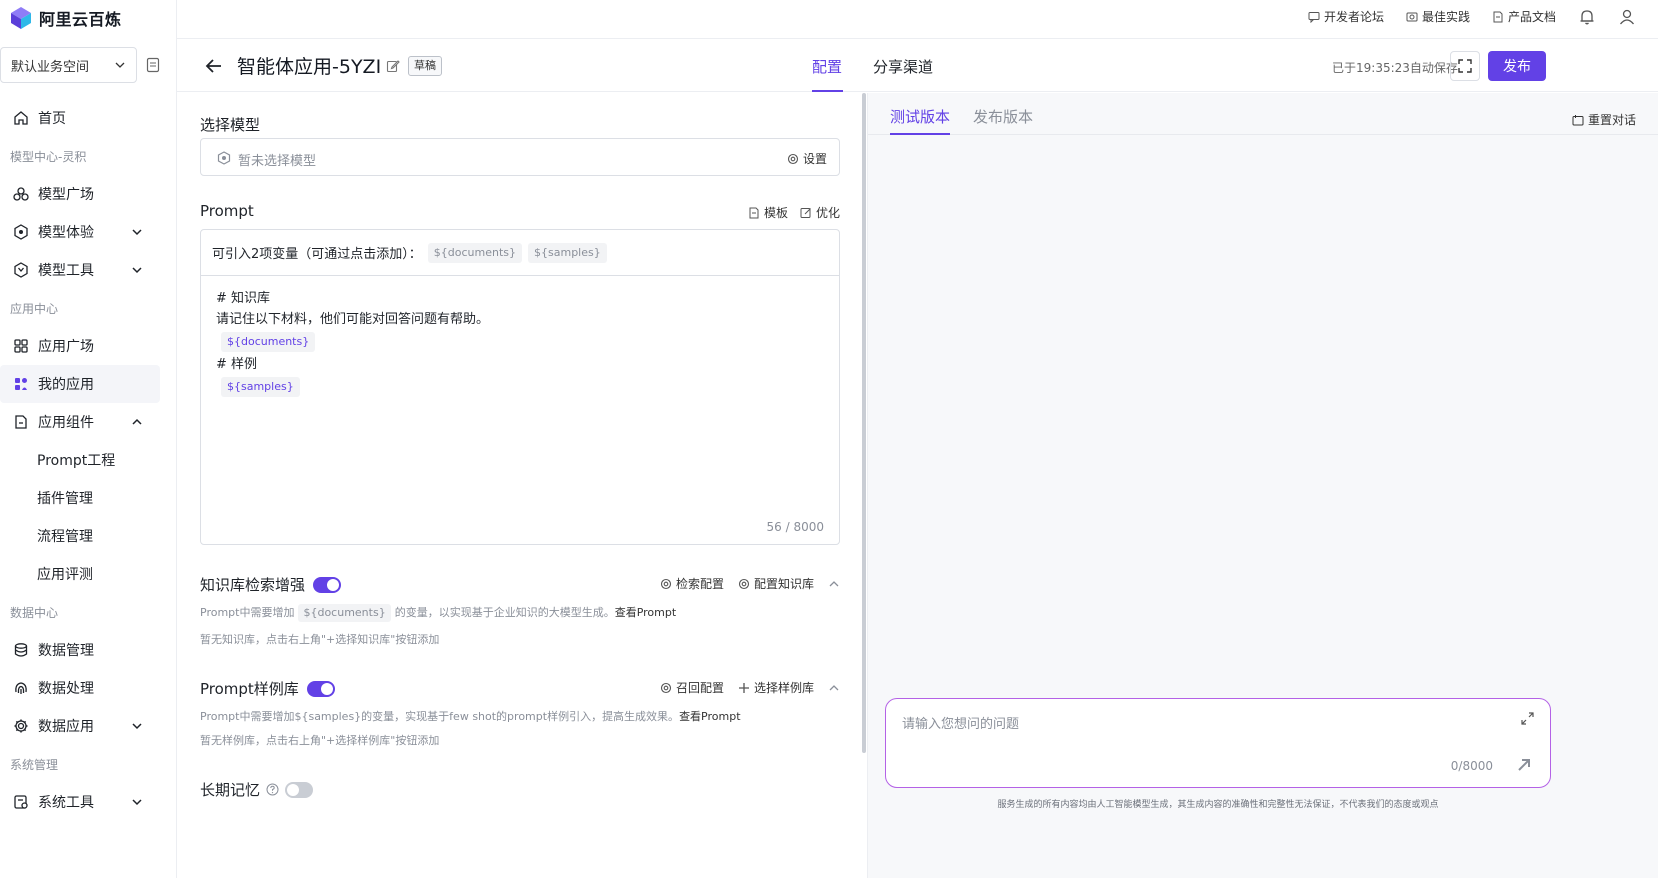  I want to click on group-label-data-center: 数据中心, so click(34, 612).